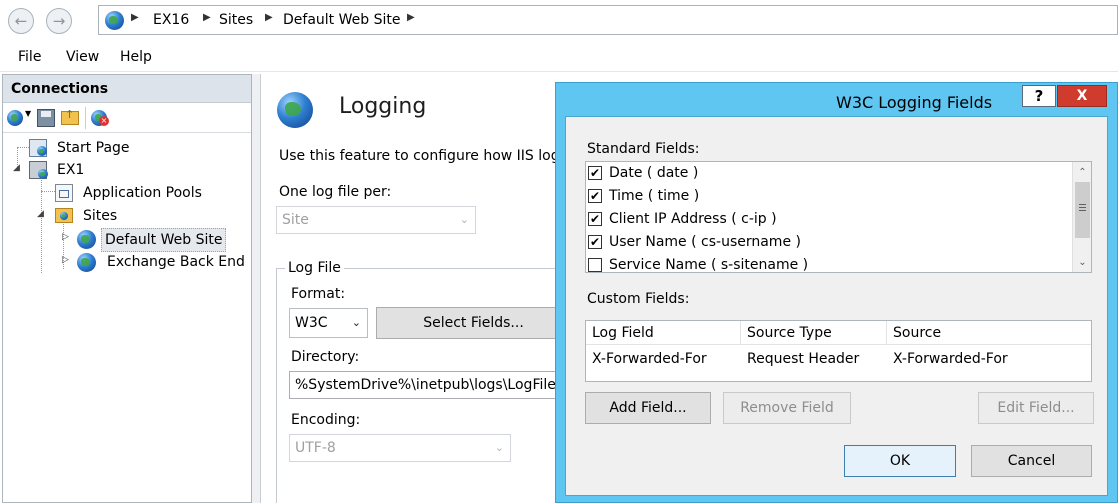  Describe the element at coordinates (814, 333) in the screenshot. I see `column-header-source-type: Source Type` at that location.